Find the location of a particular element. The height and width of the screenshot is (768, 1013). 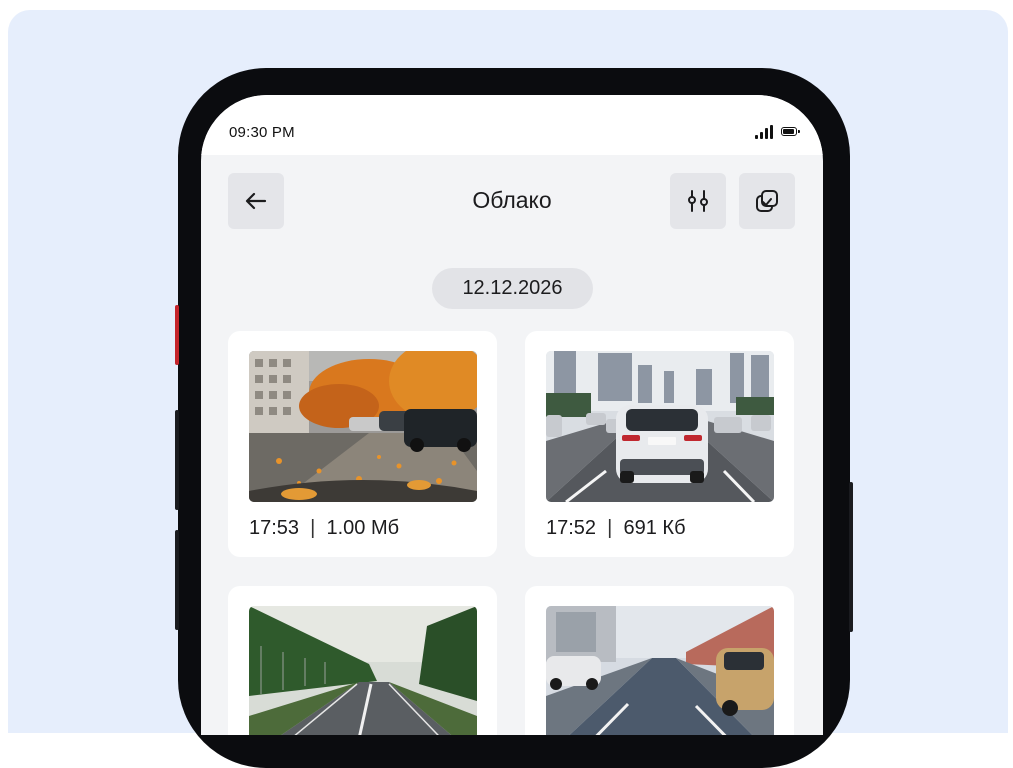

video-thumbnail-forest-highway is located at coordinates (363, 670).